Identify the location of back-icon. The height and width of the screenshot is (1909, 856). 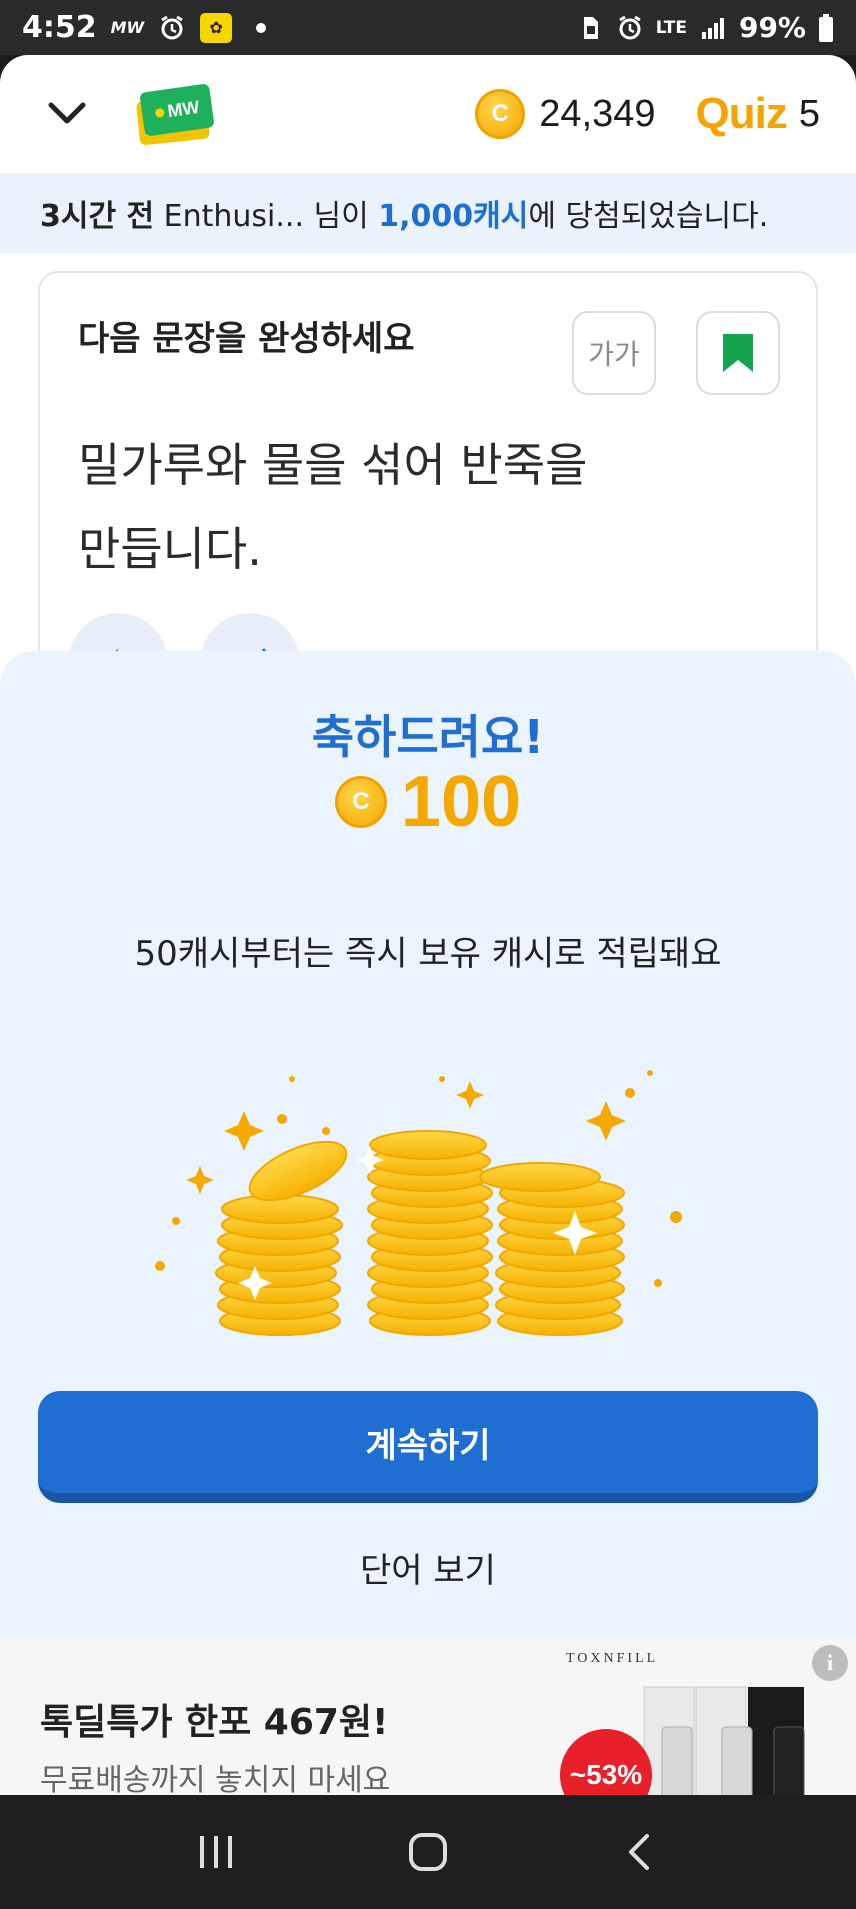
(639, 1852).